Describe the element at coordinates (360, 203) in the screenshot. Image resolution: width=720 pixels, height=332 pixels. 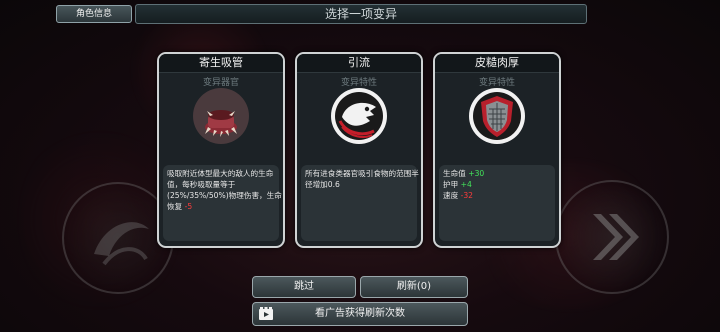
I see `card-description: 所有进食类器官吸引食物的范围半 径增加0.6` at that location.